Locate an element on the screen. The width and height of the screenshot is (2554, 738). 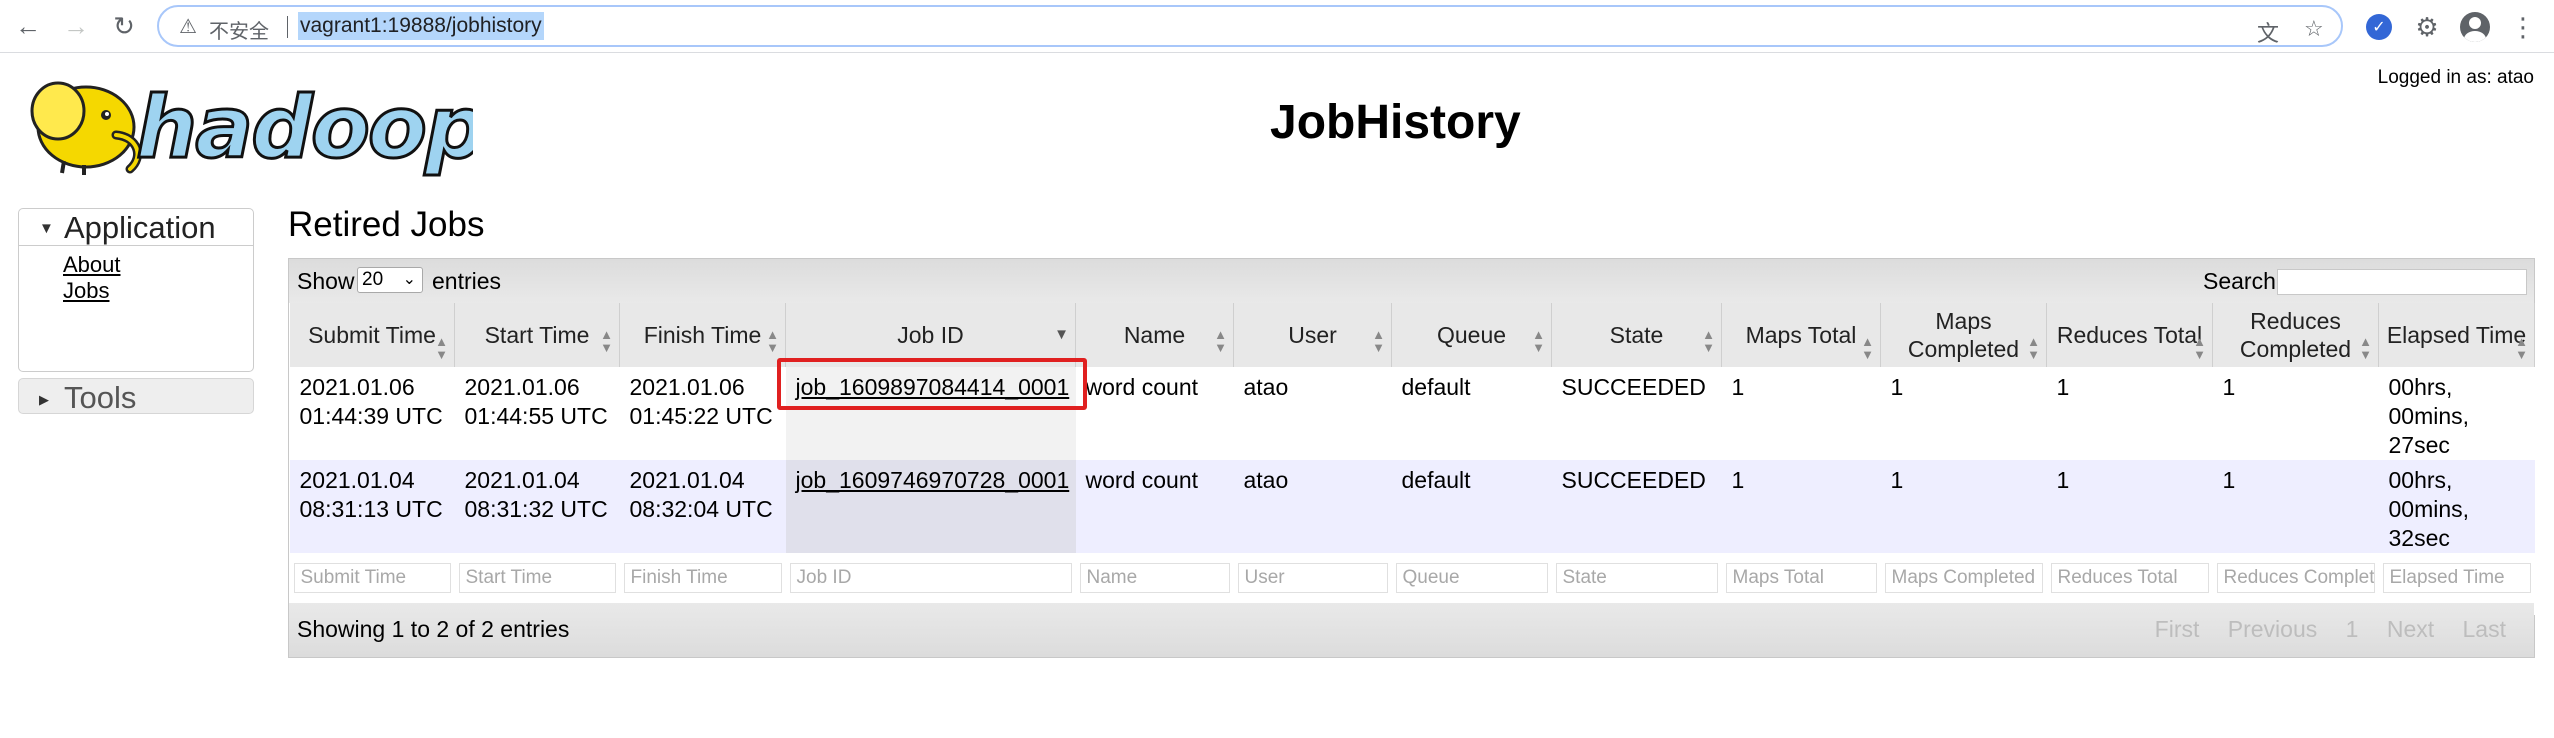
cell-reduces-completed: 1 is located at coordinates (2295, 413).